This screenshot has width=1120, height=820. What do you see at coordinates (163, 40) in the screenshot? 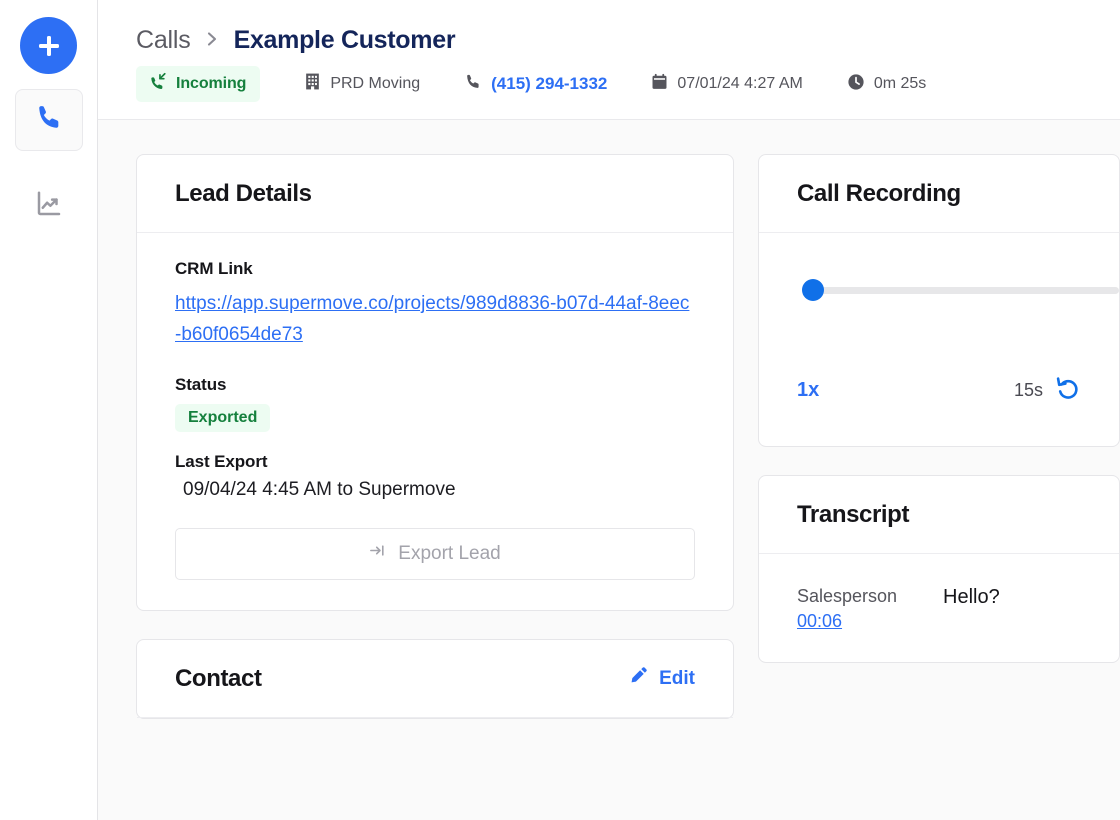
I see `breadcrumb-item-calls: Calls` at bounding box center [163, 40].